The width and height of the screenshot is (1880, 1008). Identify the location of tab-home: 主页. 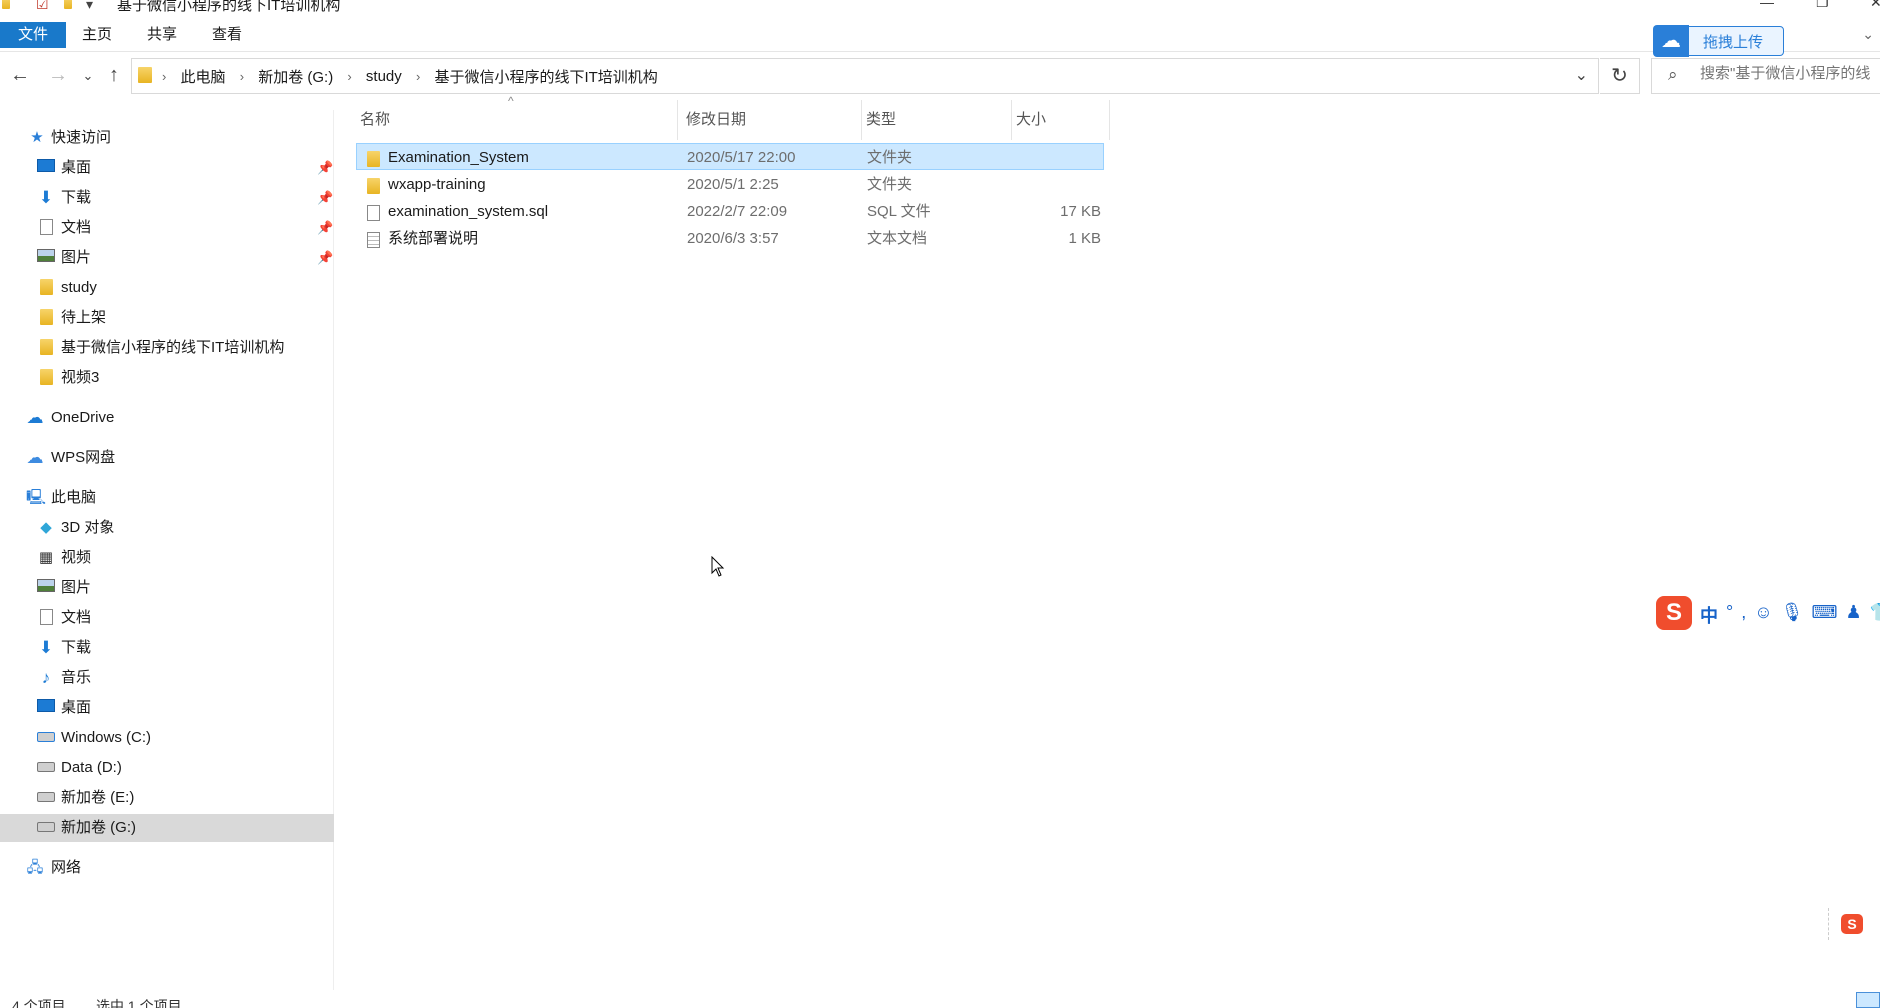
(97, 35).